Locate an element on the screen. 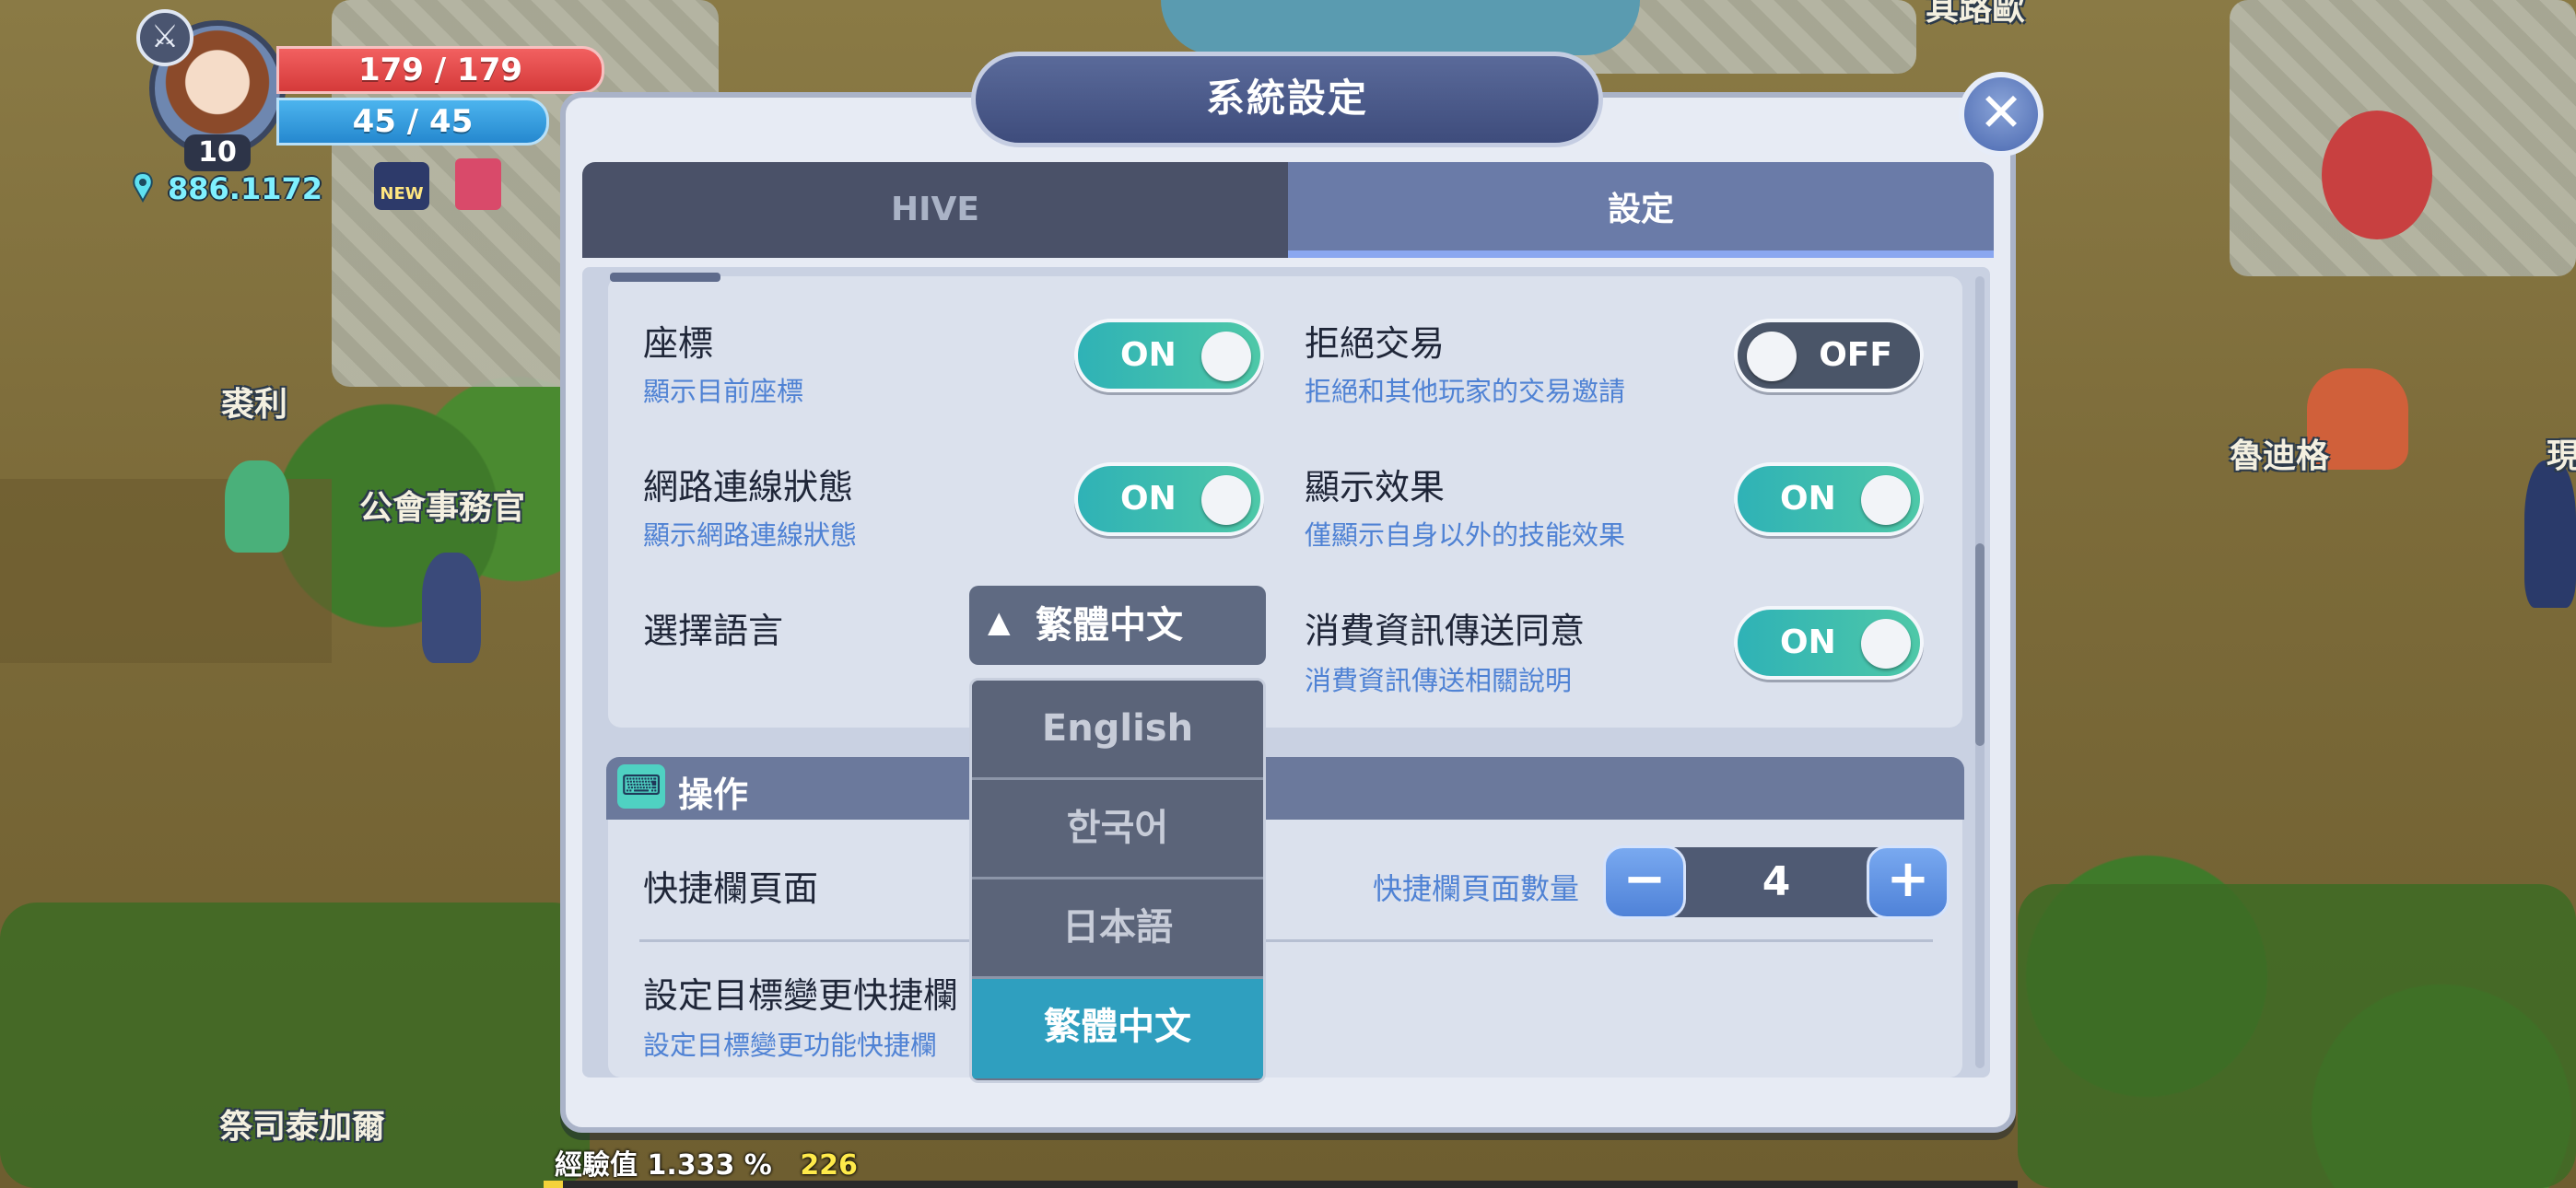 The height and width of the screenshot is (1188, 2576). npc-label-top: 其路歐 is located at coordinates (1975, 14).